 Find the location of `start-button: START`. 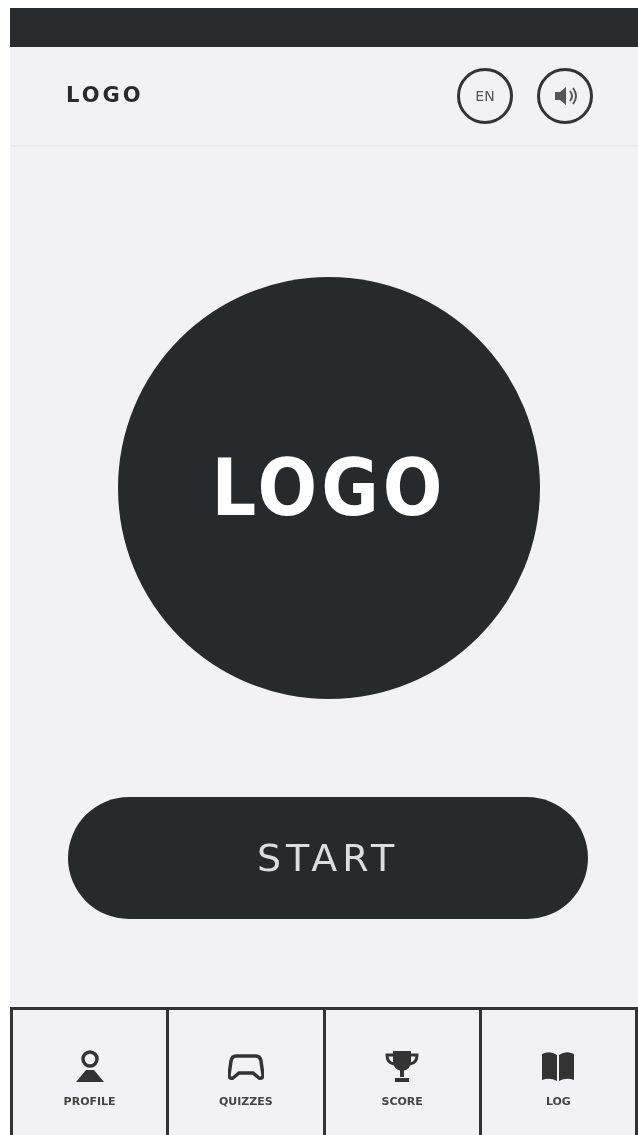

start-button: START is located at coordinates (328, 858).